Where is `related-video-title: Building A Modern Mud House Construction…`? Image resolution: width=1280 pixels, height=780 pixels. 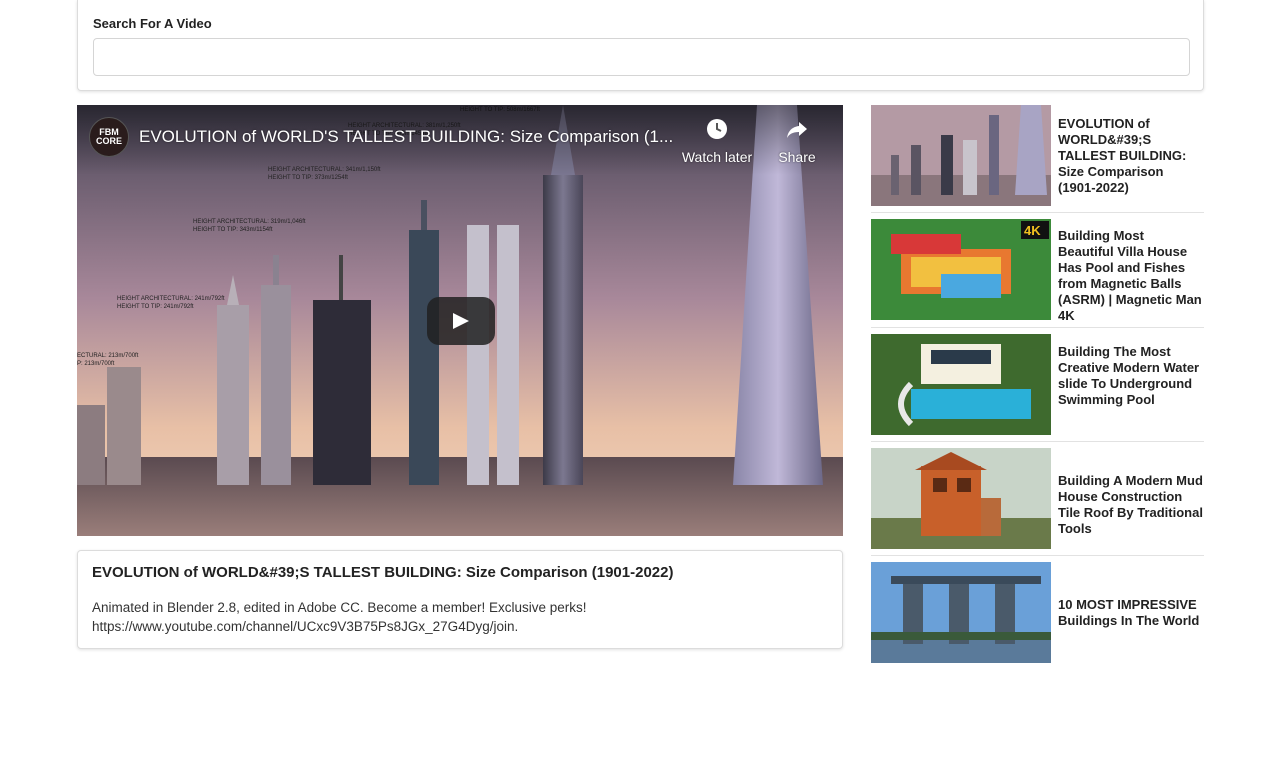 related-video-title: Building A Modern Mud House Construction… is located at coordinates (1130, 505).